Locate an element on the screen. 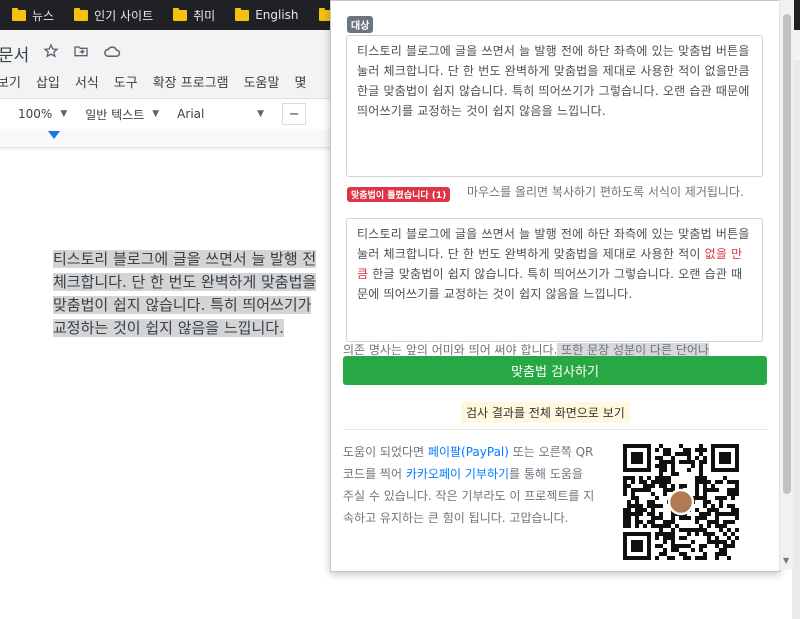  font-size-decrease-button: − is located at coordinates (294, 114).